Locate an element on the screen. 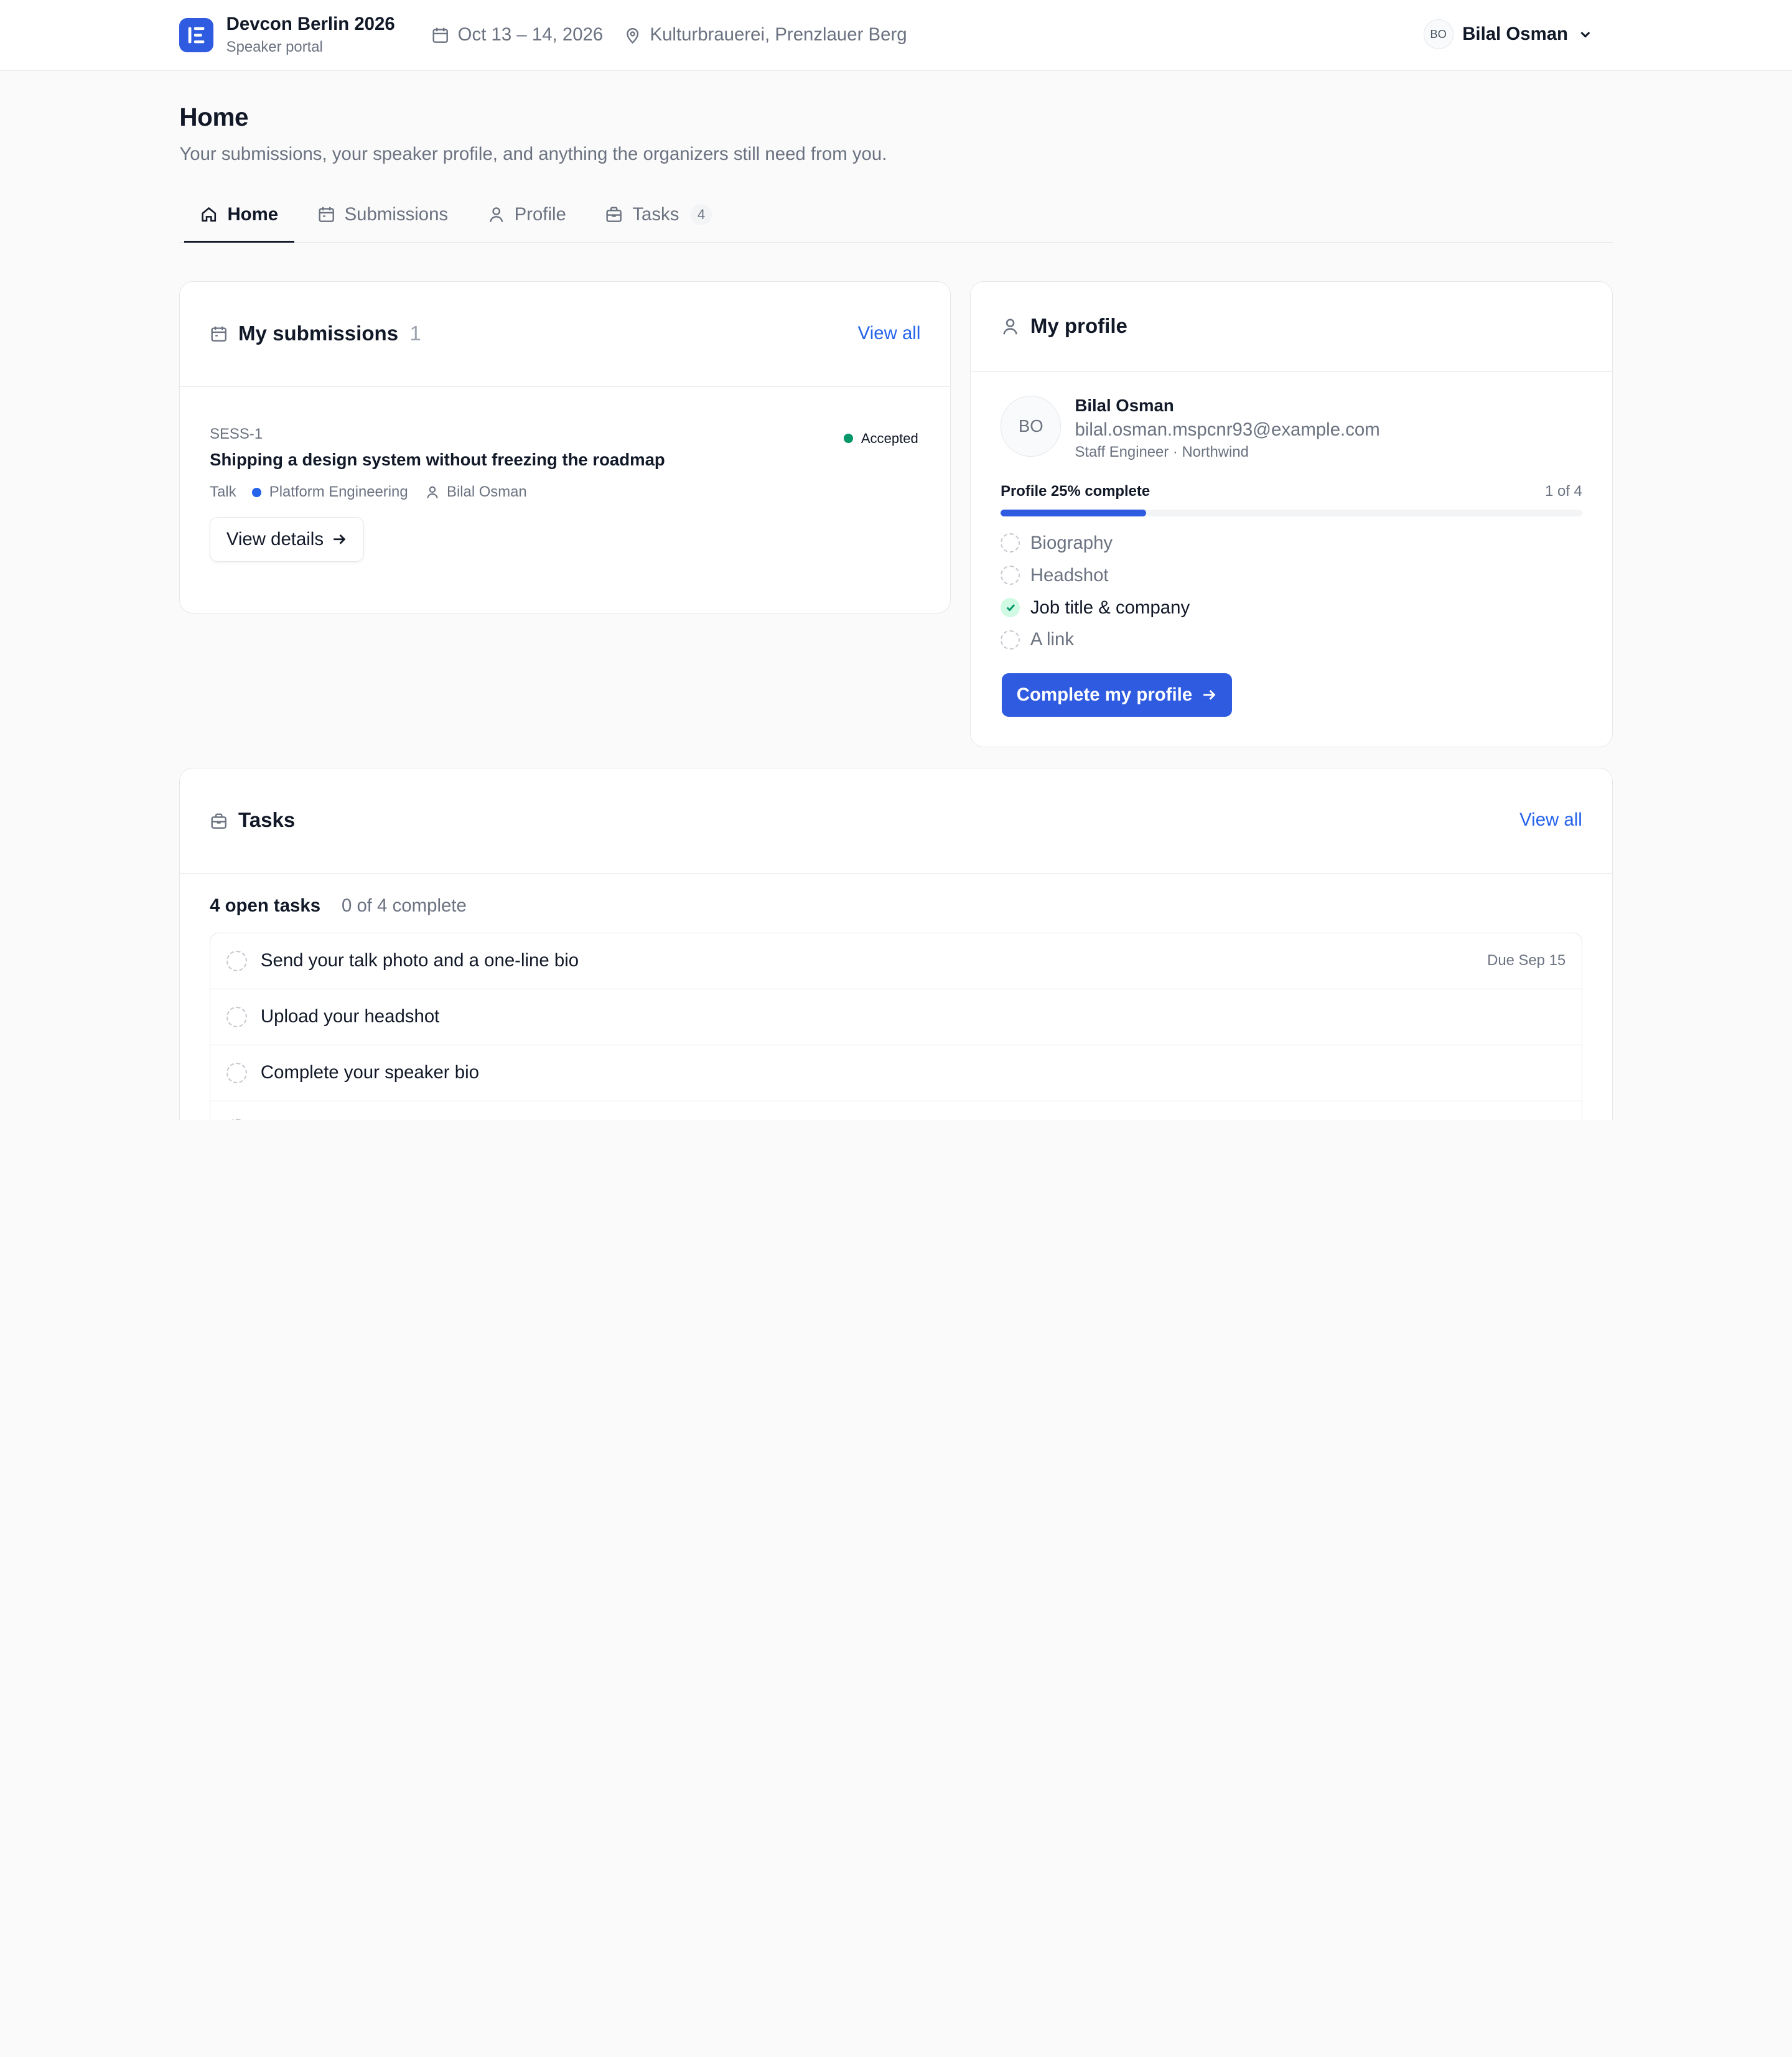 The width and height of the screenshot is (1792, 2057). tab-profile: Profile is located at coordinates (526, 214).